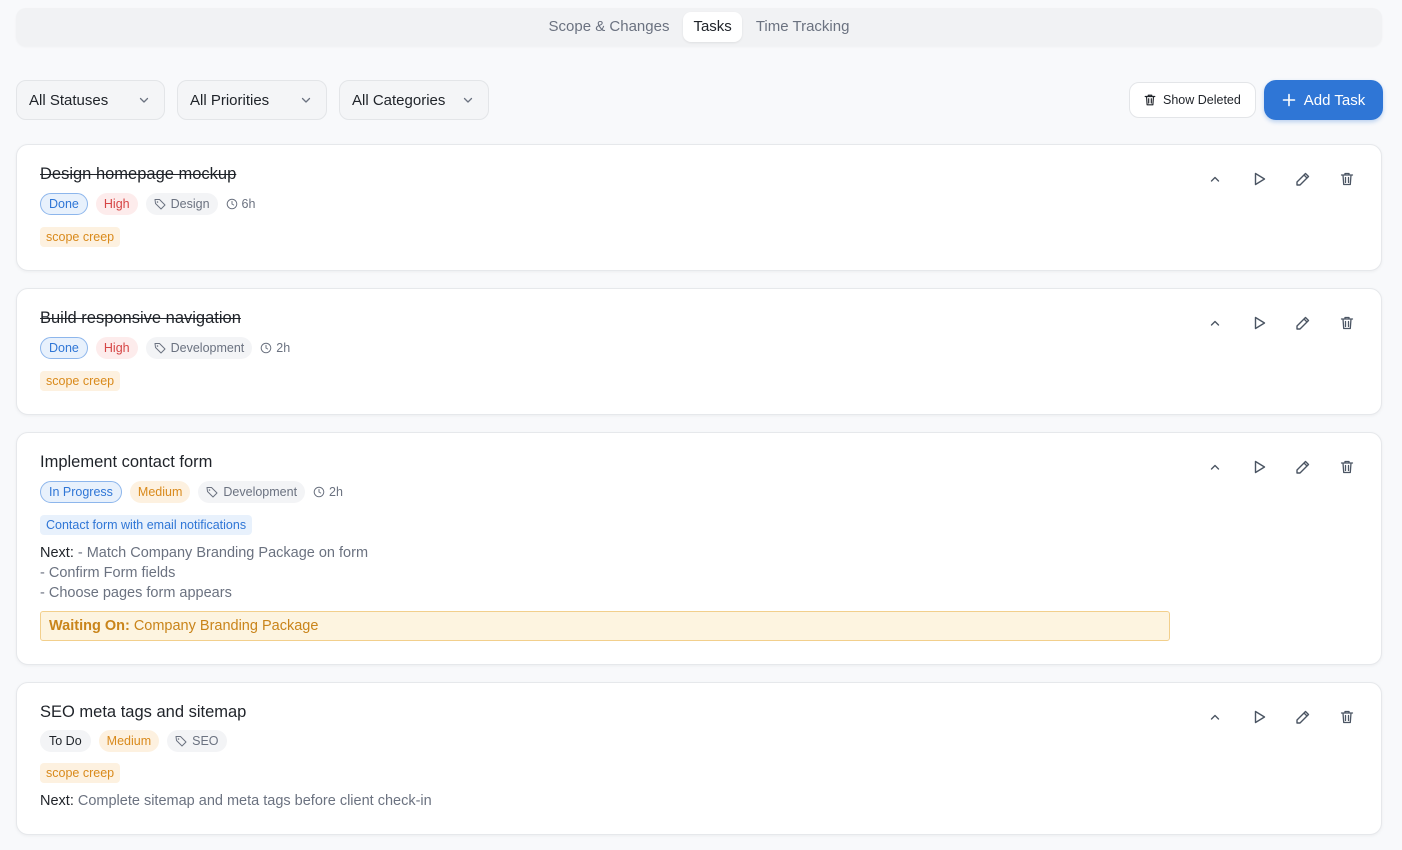 This screenshot has height=850, width=1402. What do you see at coordinates (108, 573) in the screenshot?
I see `next-step-line: - Confirm Form fields` at bounding box center [108, 573].